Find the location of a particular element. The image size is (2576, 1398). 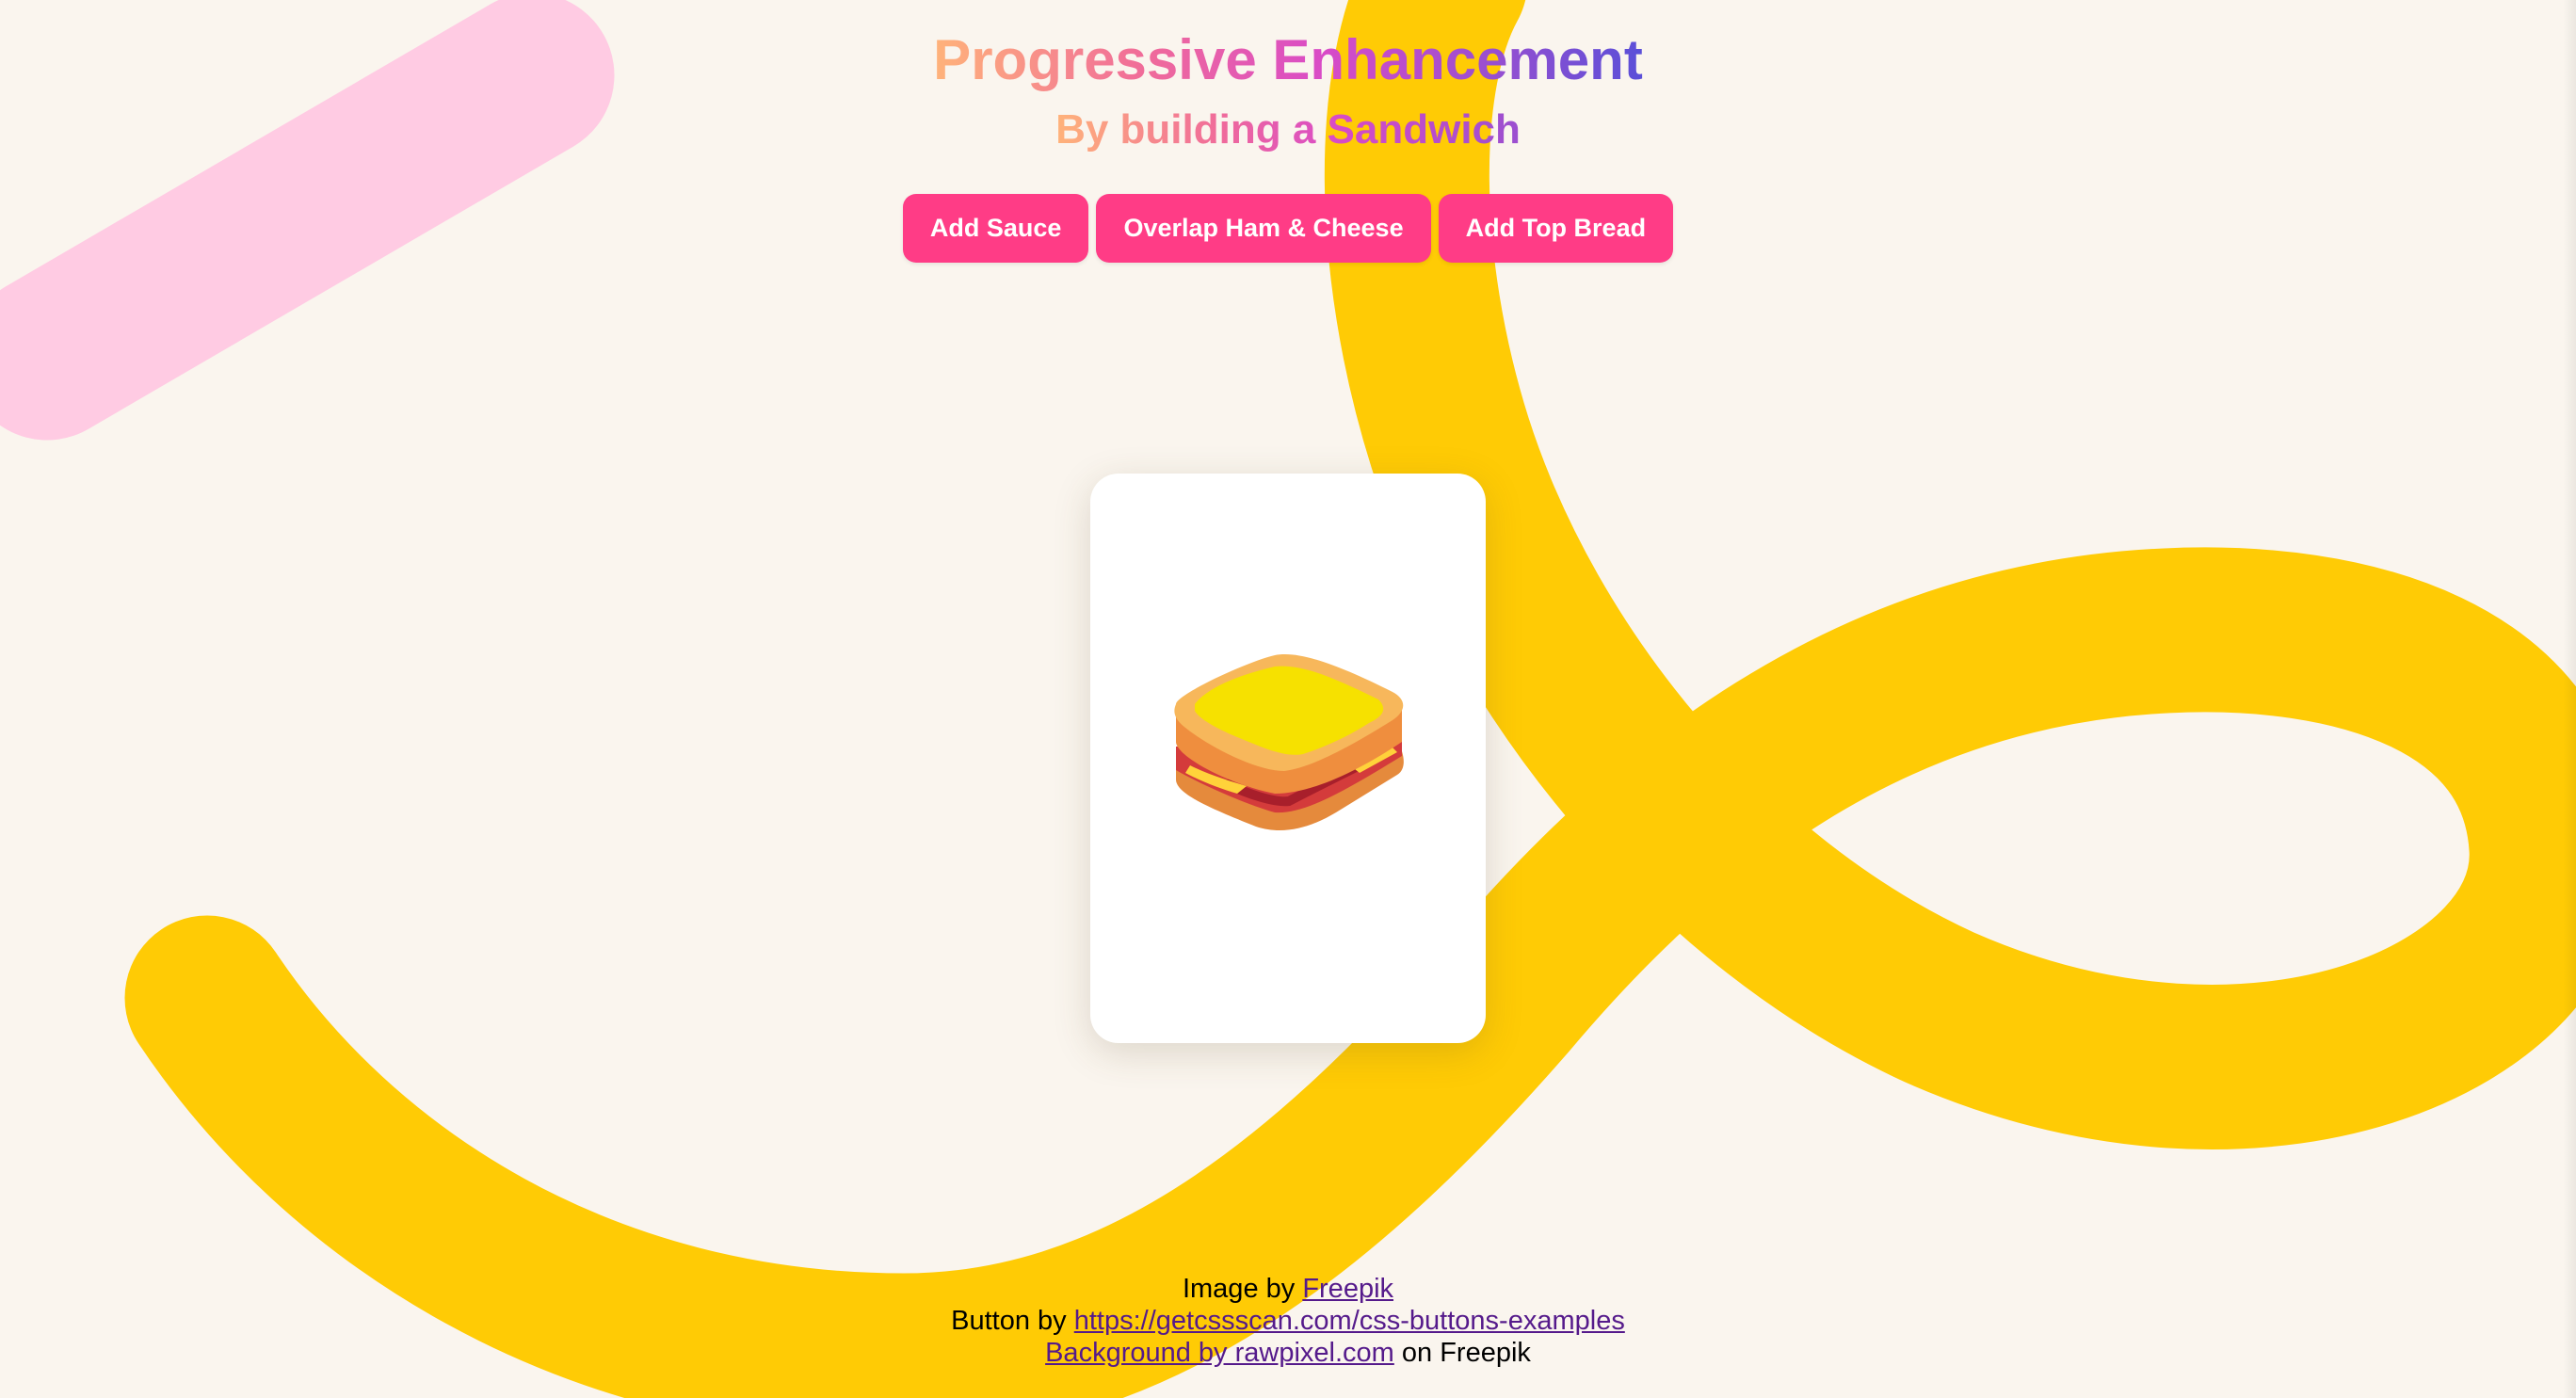

credit-background-suffix: on Freepik is located at coordinates (1462, 1353).